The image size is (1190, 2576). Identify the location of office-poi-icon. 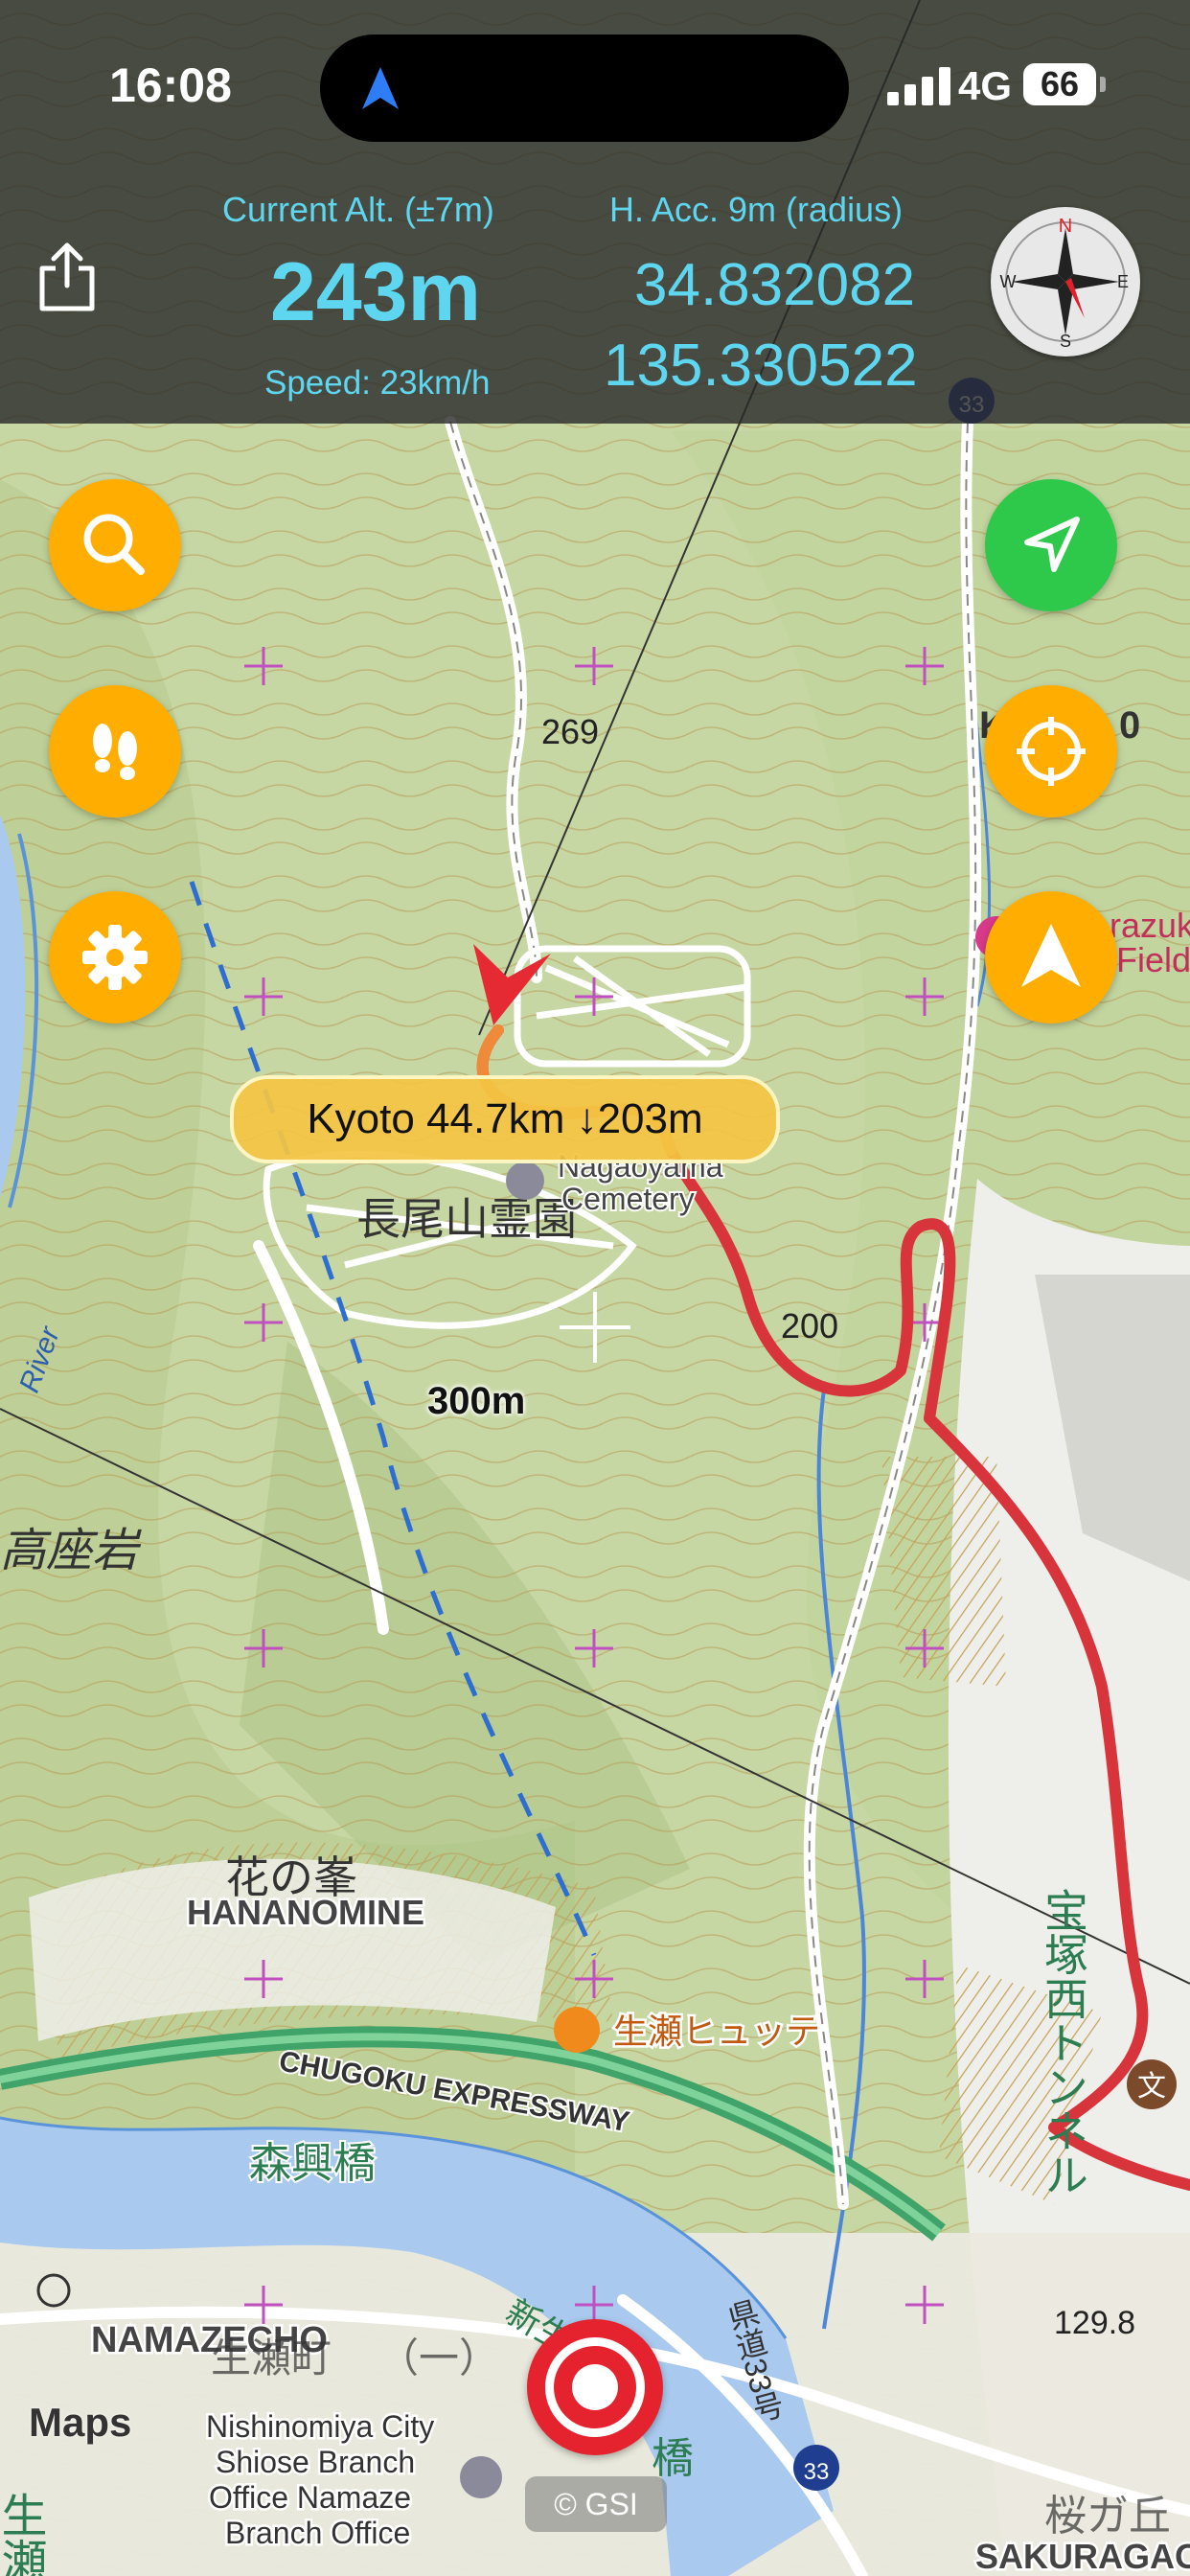
(481, 2477).